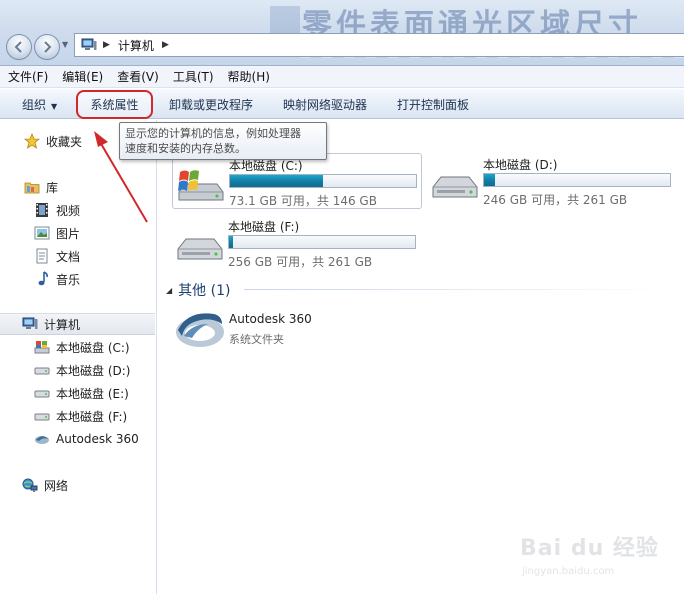 The image size is (684, 594). I want to click on sidebar-item-pictures: 图片, so click(77, 233).